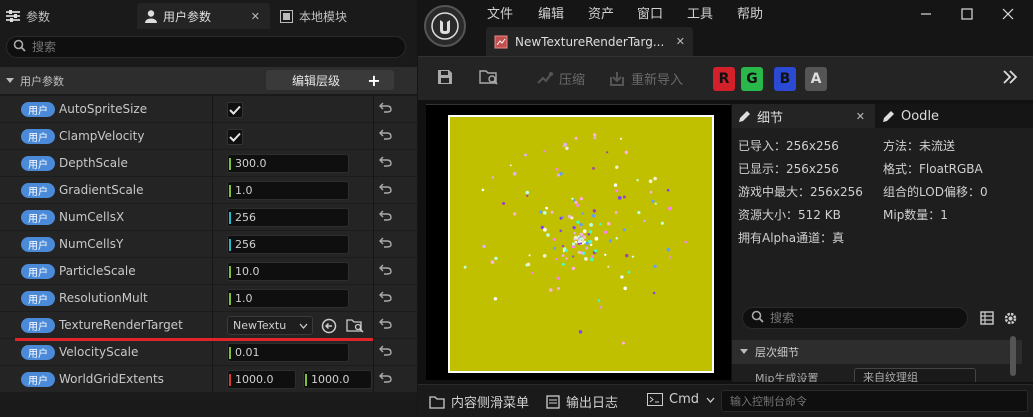  What do you see at coordinates (926, 16) in the screenshot?
I see `minimize-icon` at bounding box center [926, 16].